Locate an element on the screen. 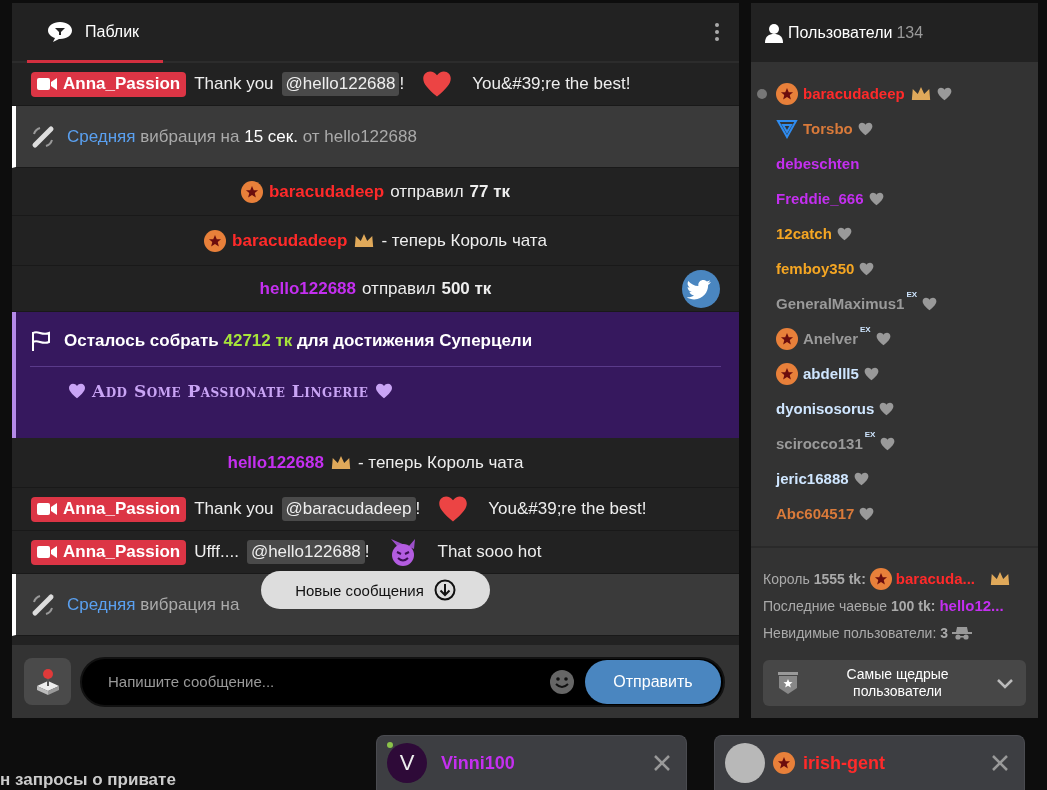 The height and width of the screenshot is (790, 1047). username: scirocco131 is located at coordinates (819, 443).